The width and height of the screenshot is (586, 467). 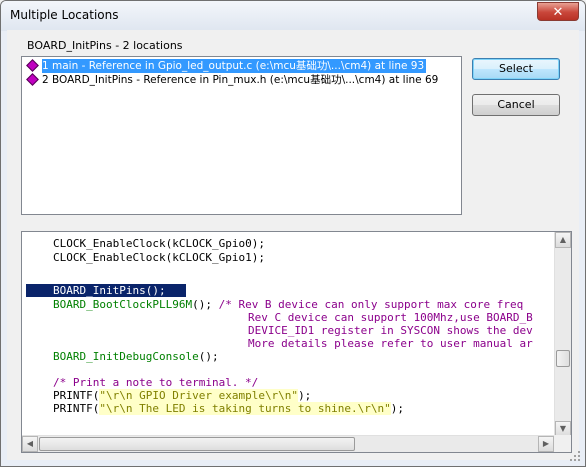 What do you see at coordinates (516, 69) in the screenshot?
I see `select-button: Select` at bounding box center [516, 69].